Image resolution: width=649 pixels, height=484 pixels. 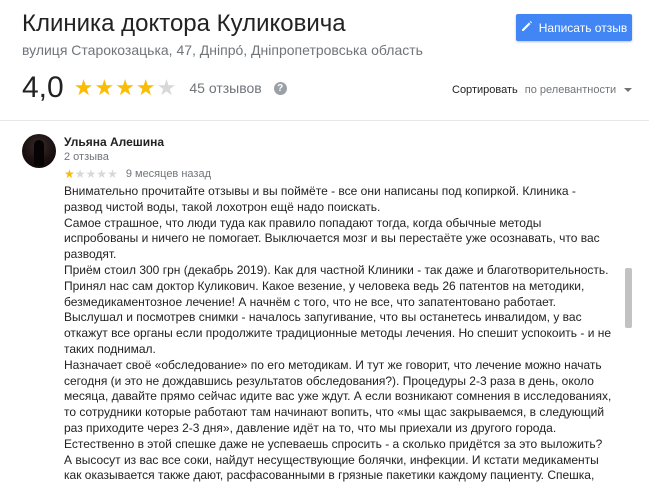 I want to click on sort-dropdown: Сортировать по релевантности, so click(x=542, y=90).